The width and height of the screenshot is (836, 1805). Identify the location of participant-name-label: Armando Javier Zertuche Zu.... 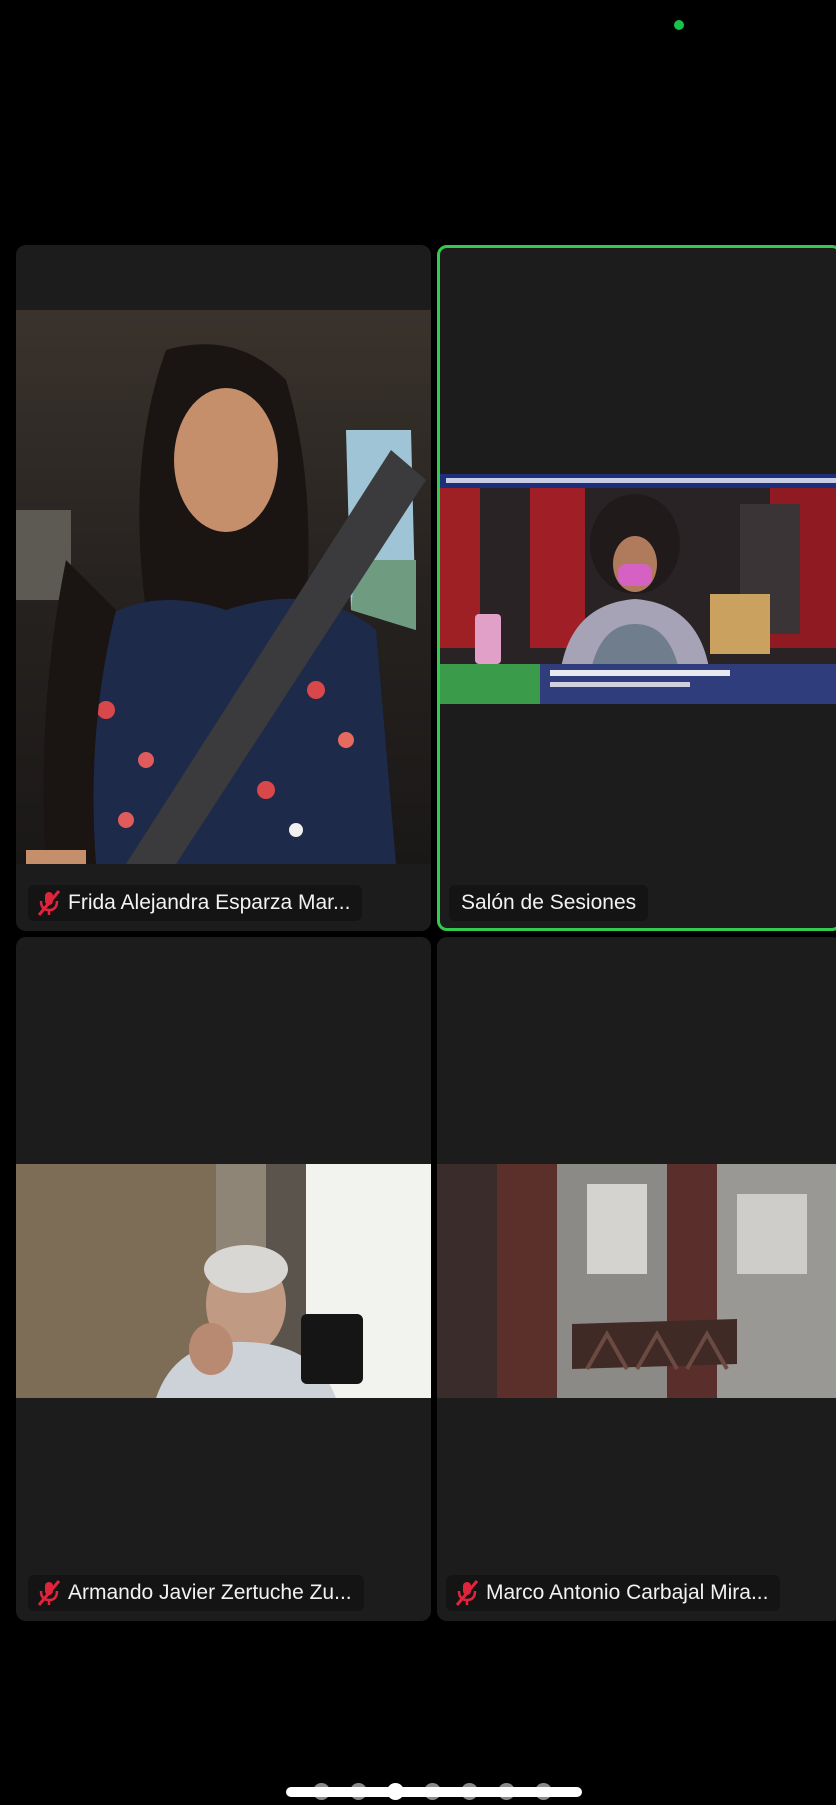
(196, 1593).